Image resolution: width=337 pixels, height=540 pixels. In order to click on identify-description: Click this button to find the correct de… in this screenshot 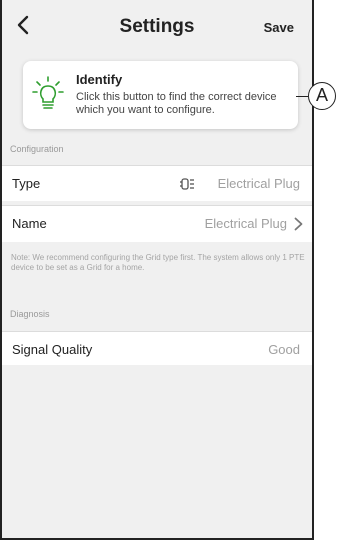, I will do `click(176, 103)`.